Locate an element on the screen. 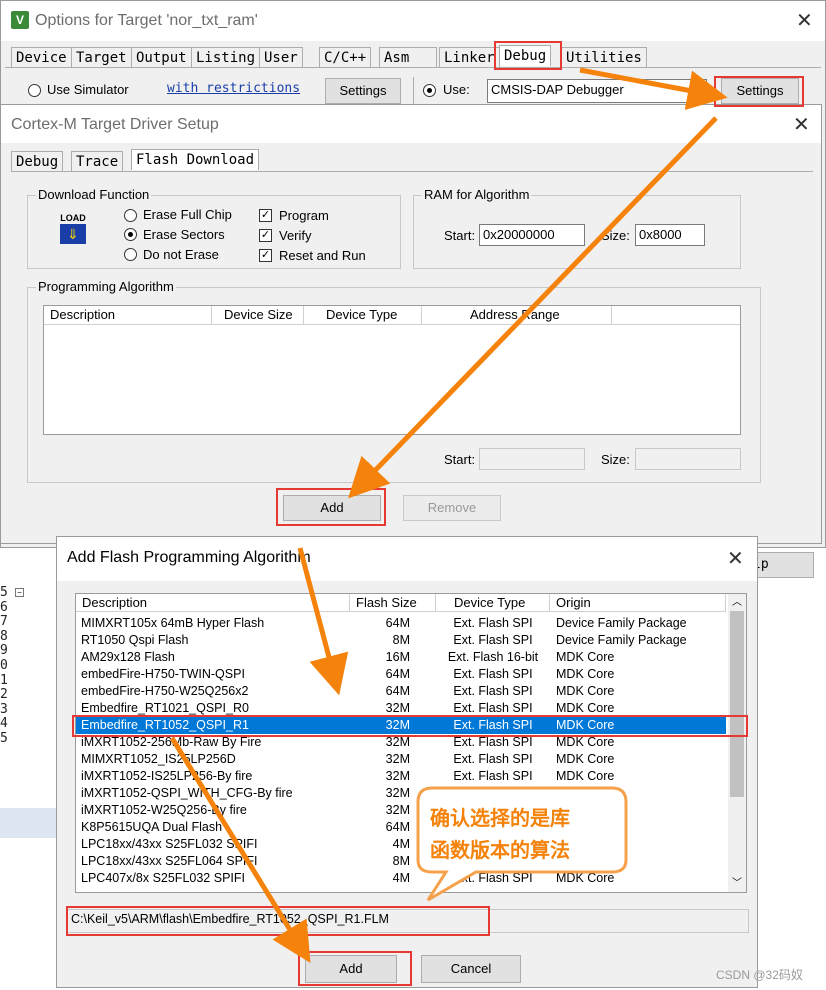 The height and width of the screenshot is (990, 826). status-strip is located at coordinates (30, 823).